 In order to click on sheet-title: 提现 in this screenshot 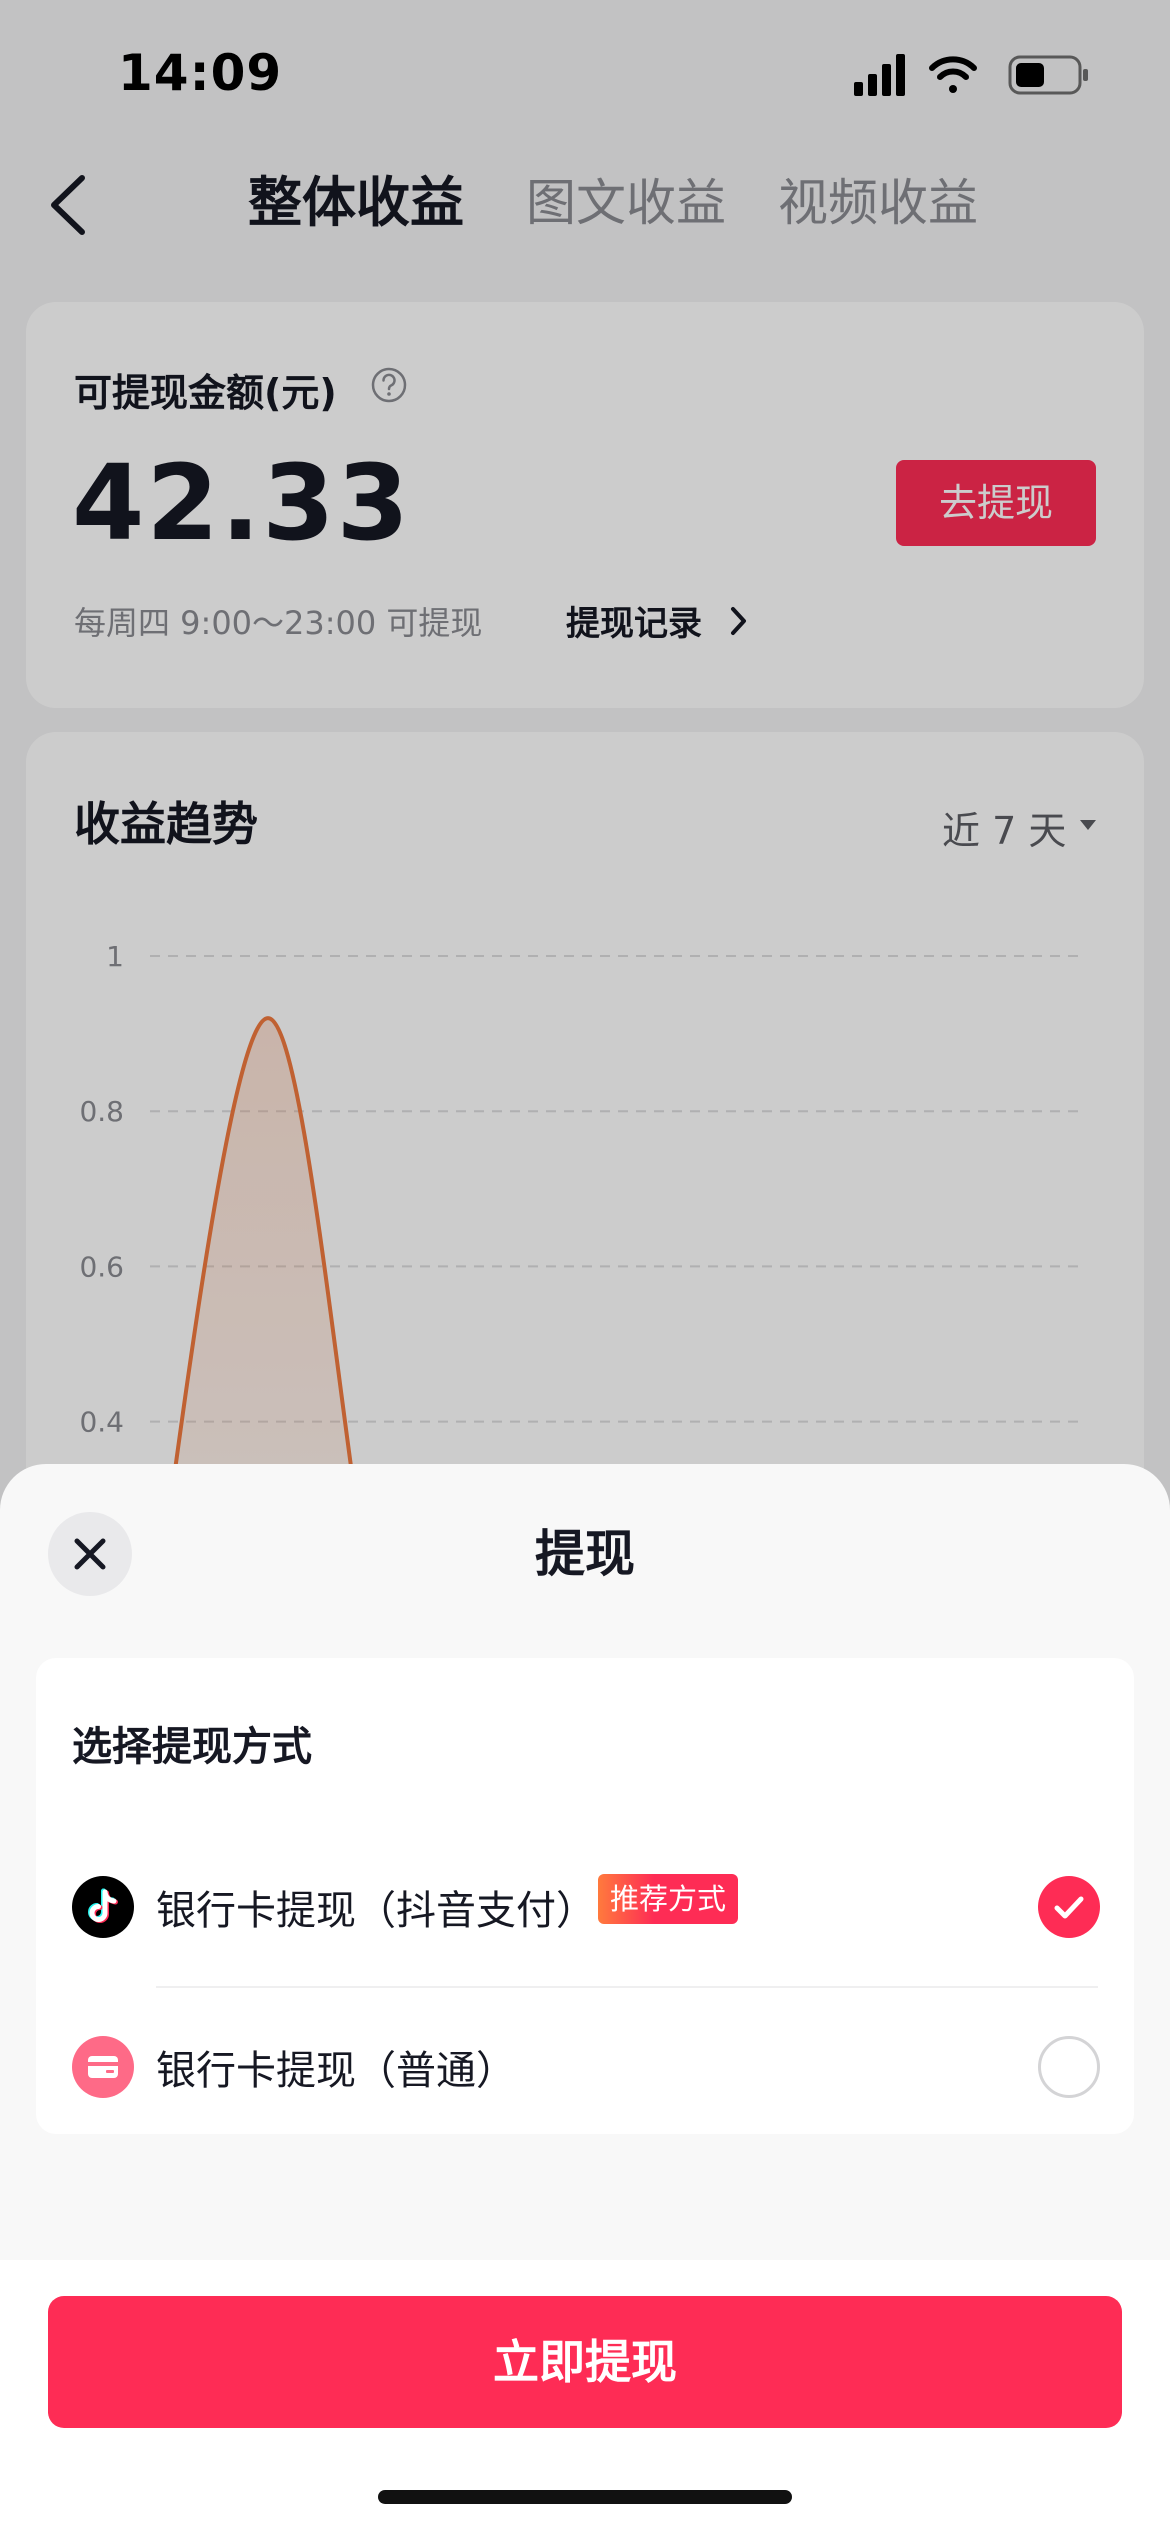, I will do `click(585, 1554)`.